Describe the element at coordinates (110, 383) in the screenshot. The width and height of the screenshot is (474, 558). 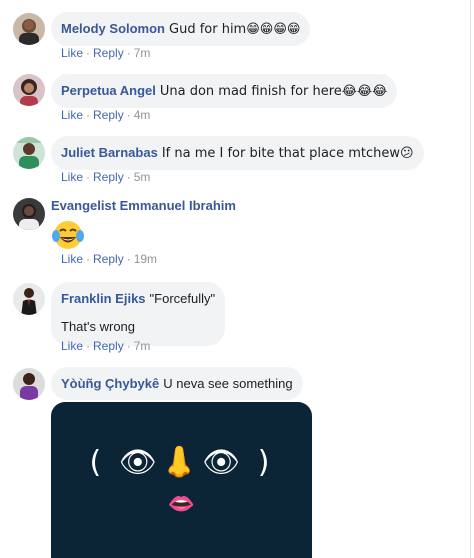
I see `comment-author: Yòùñg Çhybykê` at that location.